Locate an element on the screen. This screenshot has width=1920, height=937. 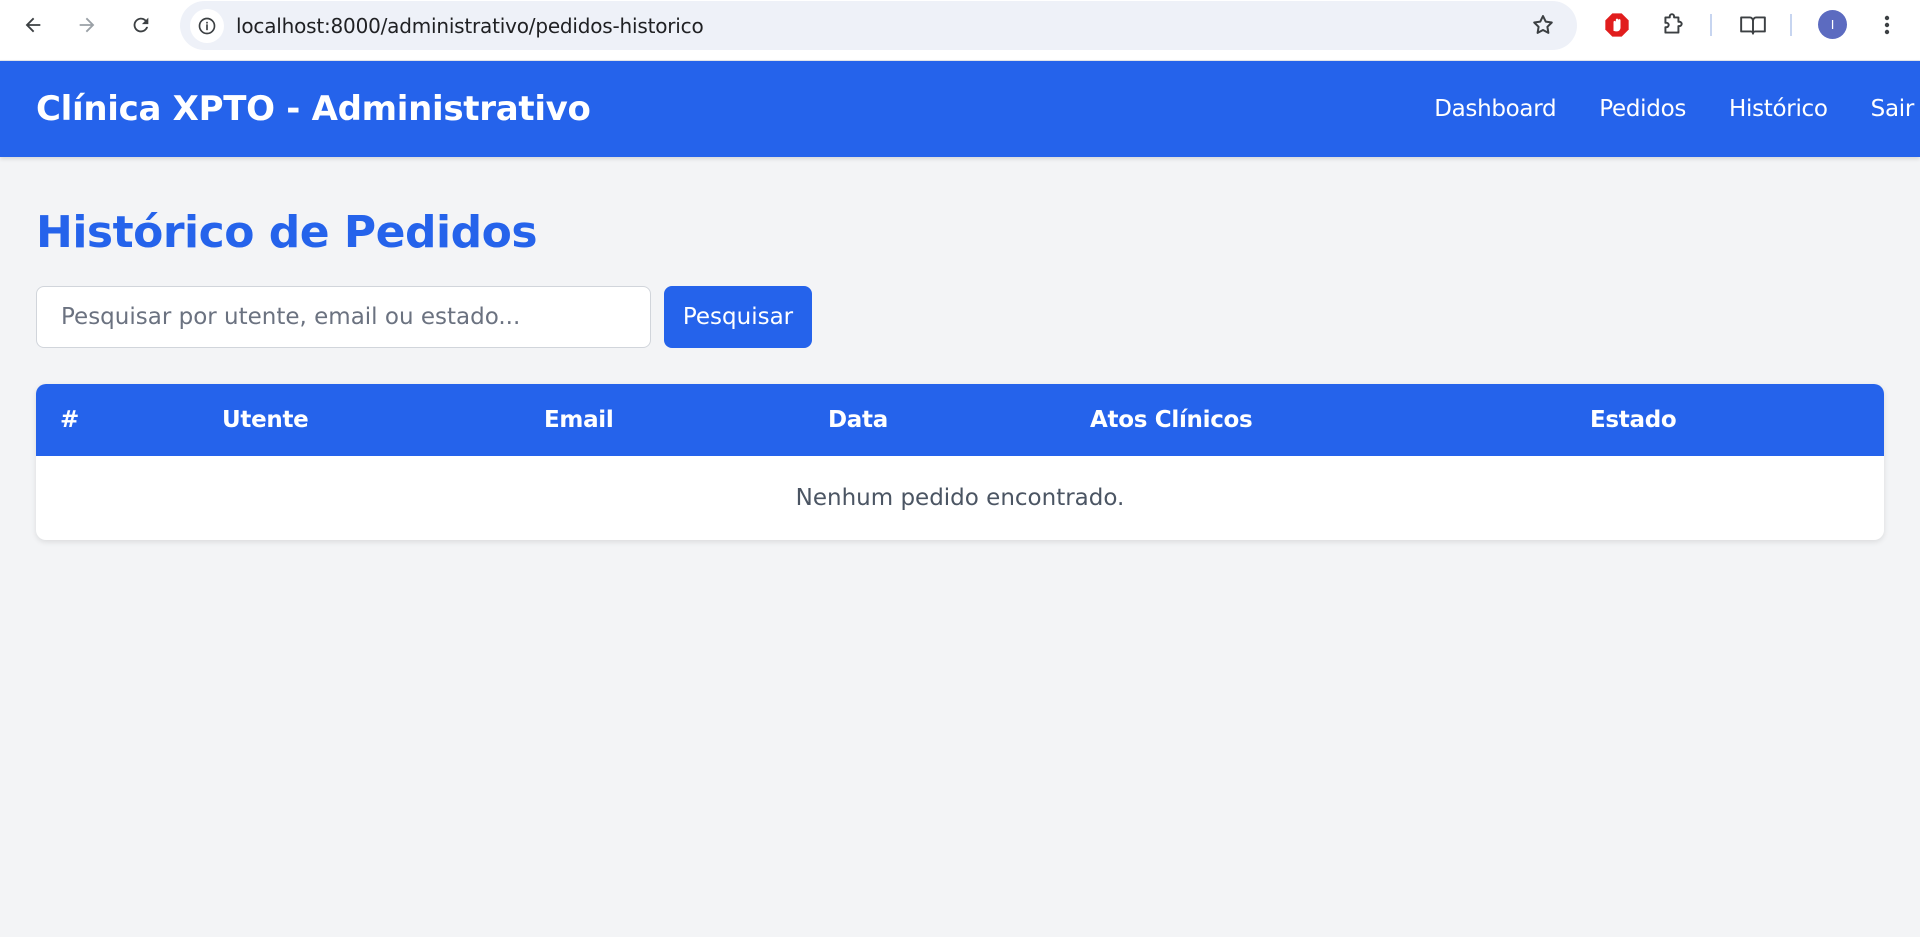
bookmark-star-icon is located at coordinates (1543, 27).